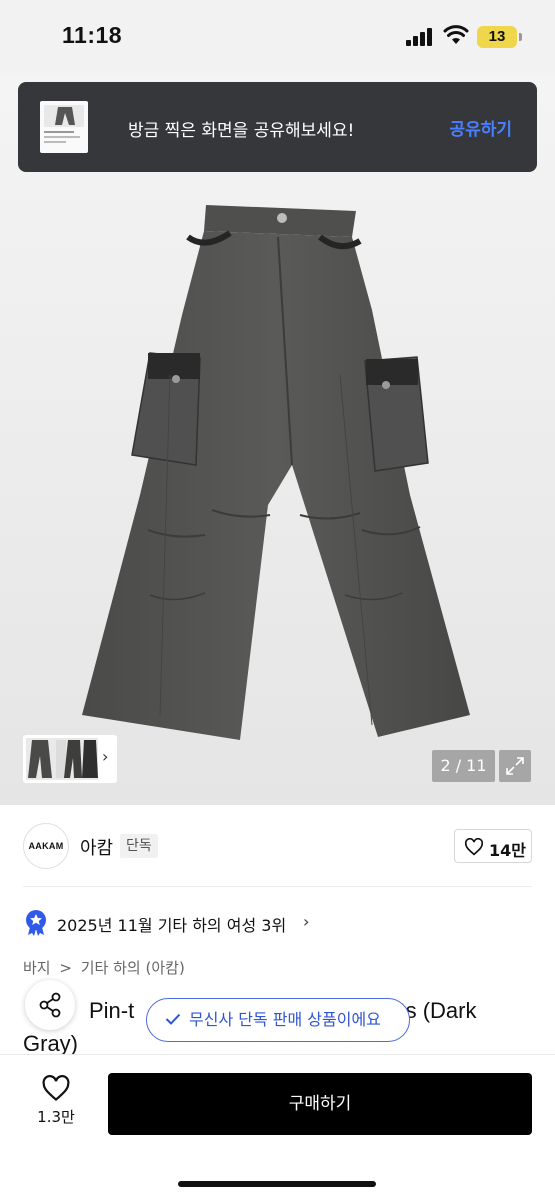 This screenshot has height=1200, width=555. Describe the element at coordinates (46, 846) in the screenshot. I see `brand-logo: AAKAM` at that location.